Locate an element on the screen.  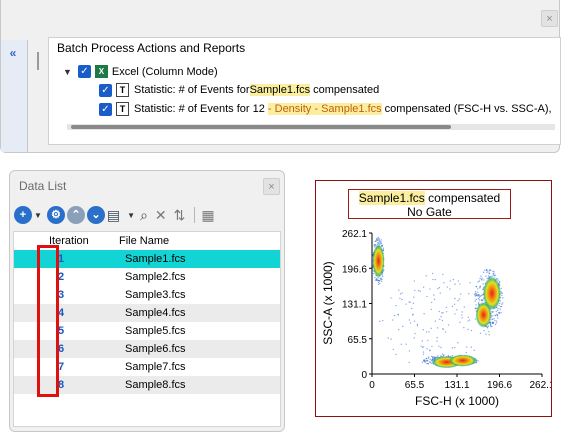
wrench-icon: ⚙ is located at coordinates (55, 215).